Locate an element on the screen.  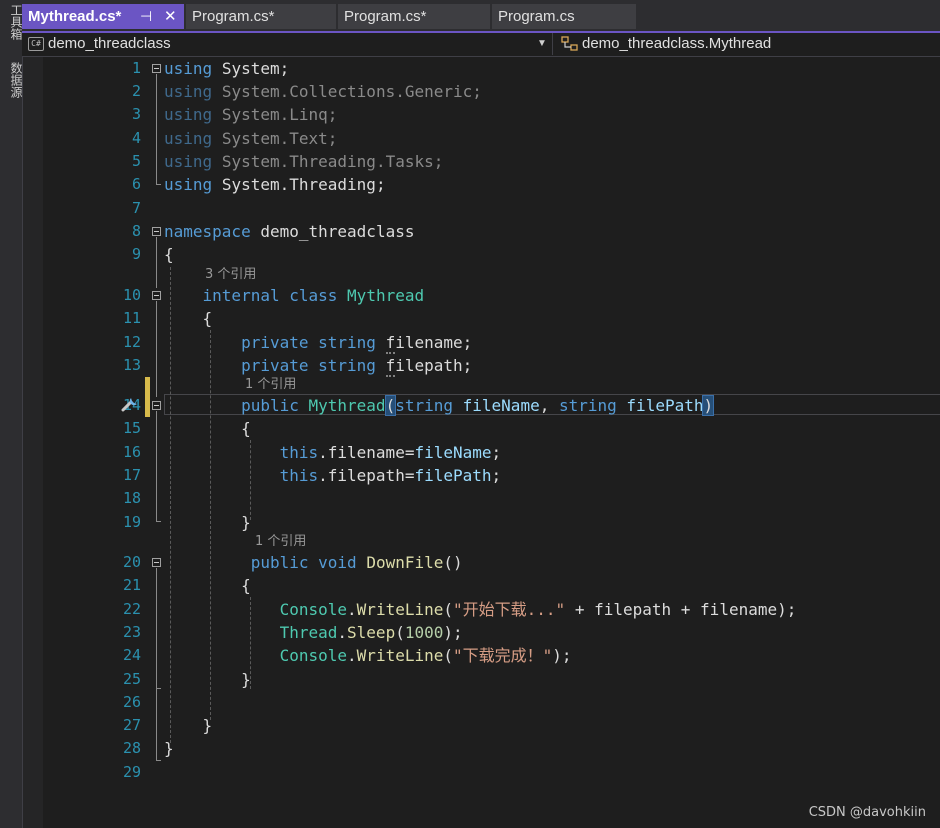
code-line-4: using System.Text; is located at coordinates (251, 138).